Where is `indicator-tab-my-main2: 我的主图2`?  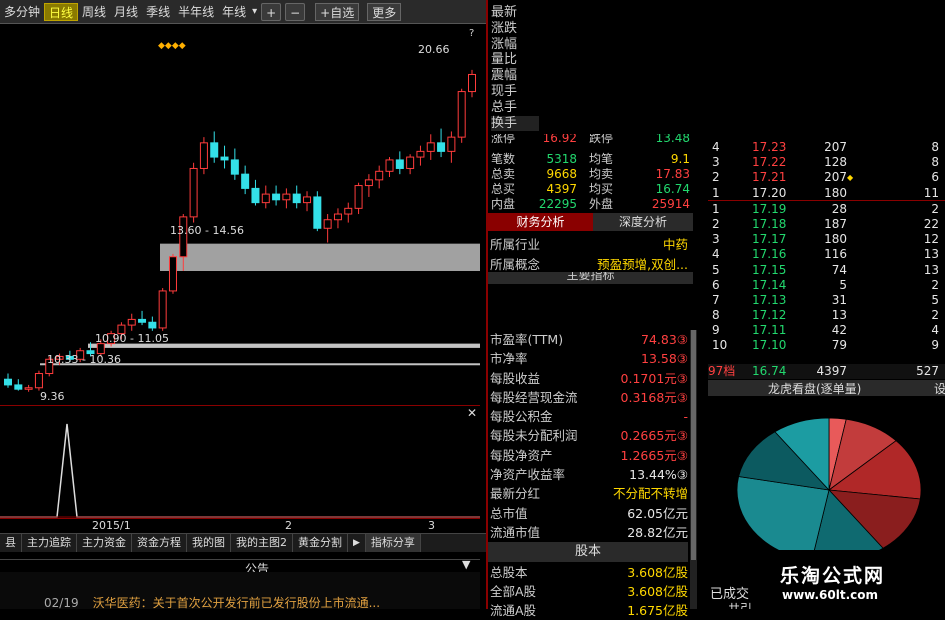
indicator-tab-my-main2: 我的主图2 is located at coordinates (262, 543).